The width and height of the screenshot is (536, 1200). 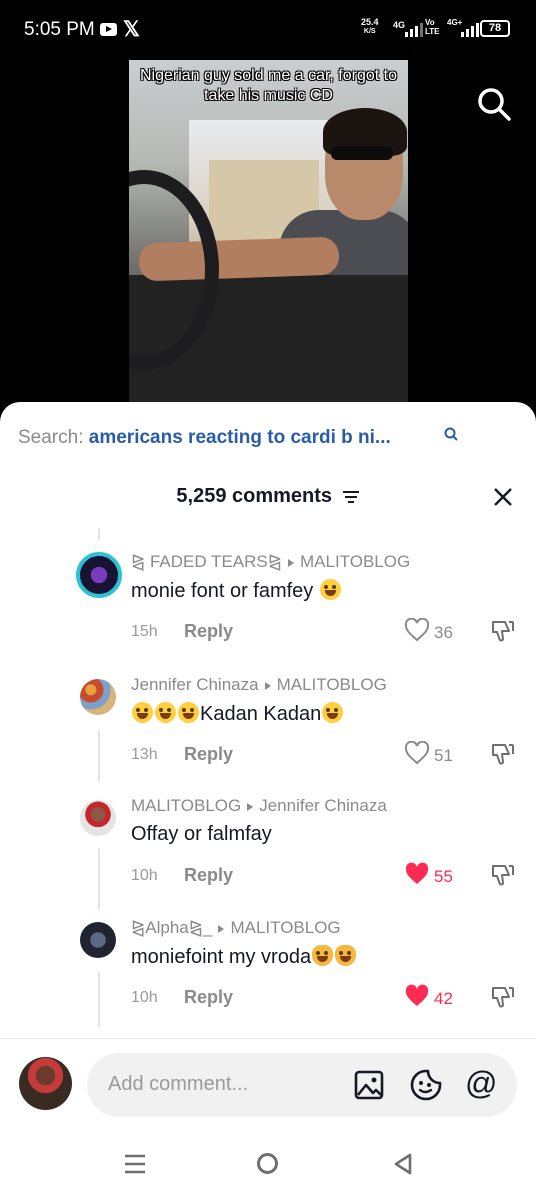 I want to click on comment-author: ⧎ FADED TEARS⧎, so click(x=206, y=561).